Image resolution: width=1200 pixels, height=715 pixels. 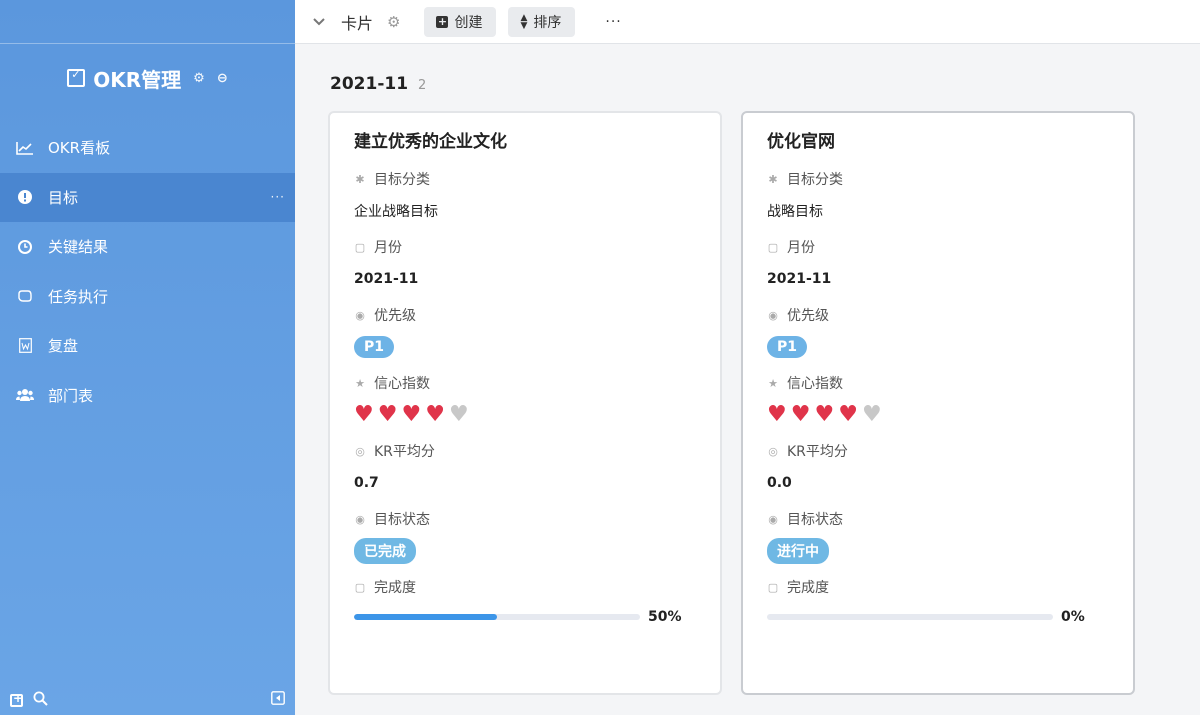 What do you see at coordinates (1073, 617) in the screenshot?
I see `progress-percent: 0%` at bounding box center [1073, 617].